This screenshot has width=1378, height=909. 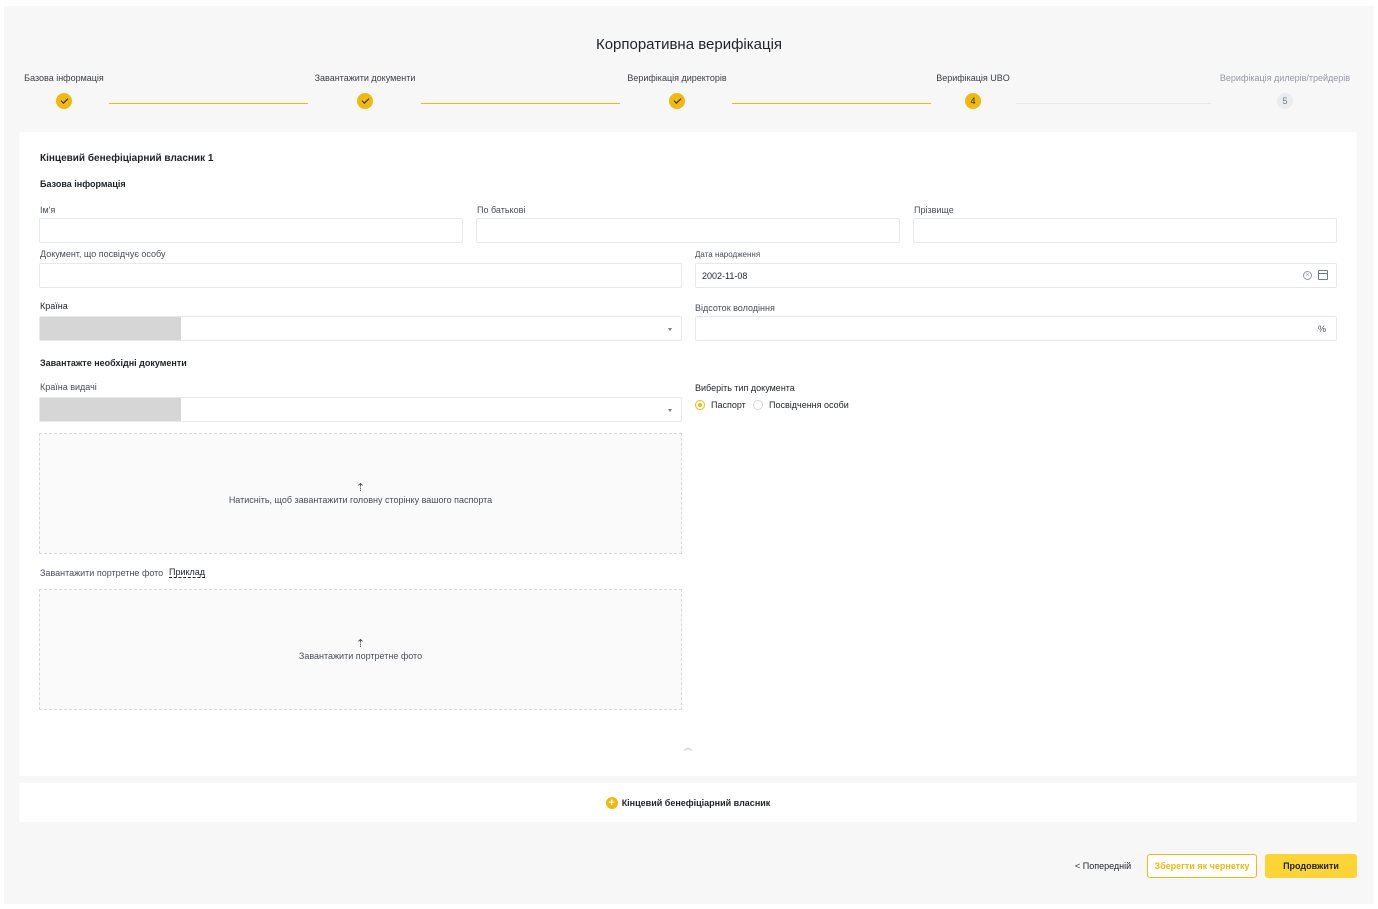 What do you see at coordinates (360, 275) in the screenshot?
I see `id-document-input` at bounding box center [360, 275].